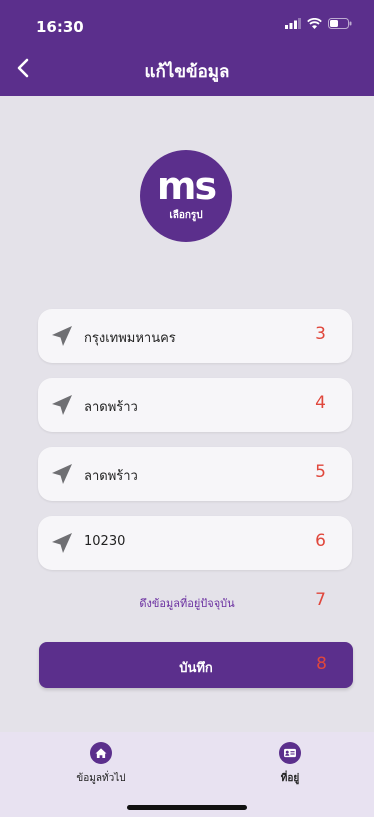 The image size is (374, 817). I want to click on subdistrict-value: ลาดพร้าว, so click(111, 476).